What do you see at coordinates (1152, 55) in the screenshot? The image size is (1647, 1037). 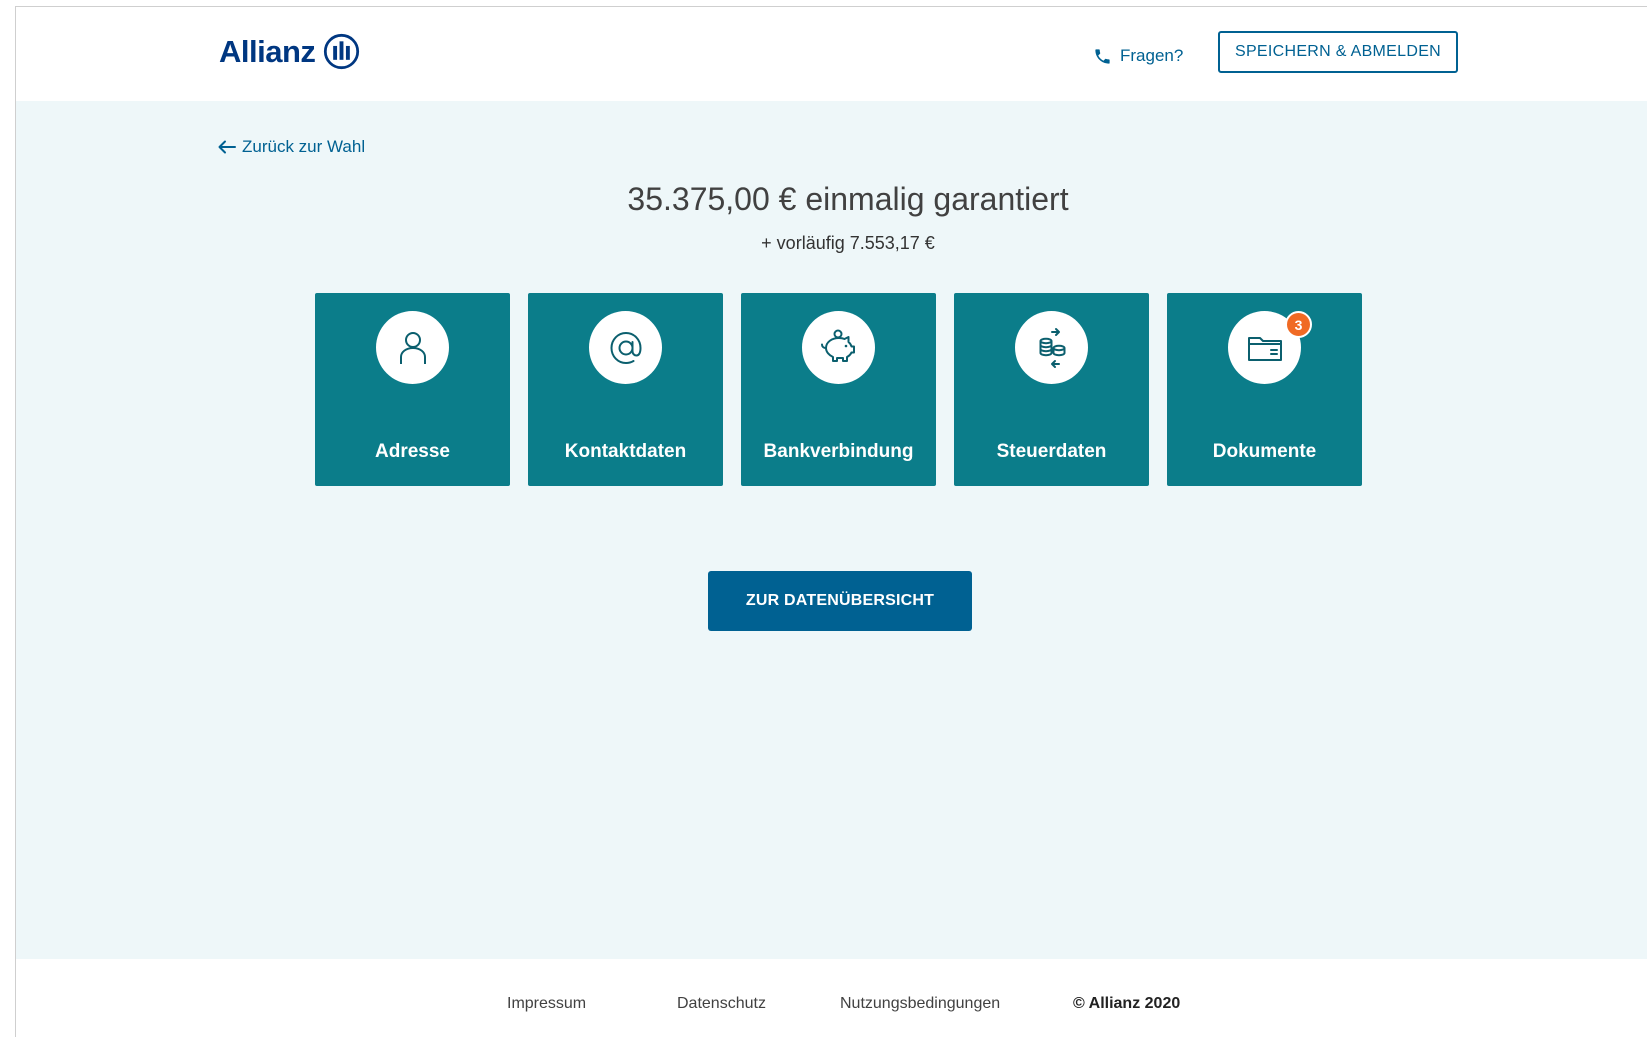 I see `help-label: Fragen?` at bounding box center [1152, 55].